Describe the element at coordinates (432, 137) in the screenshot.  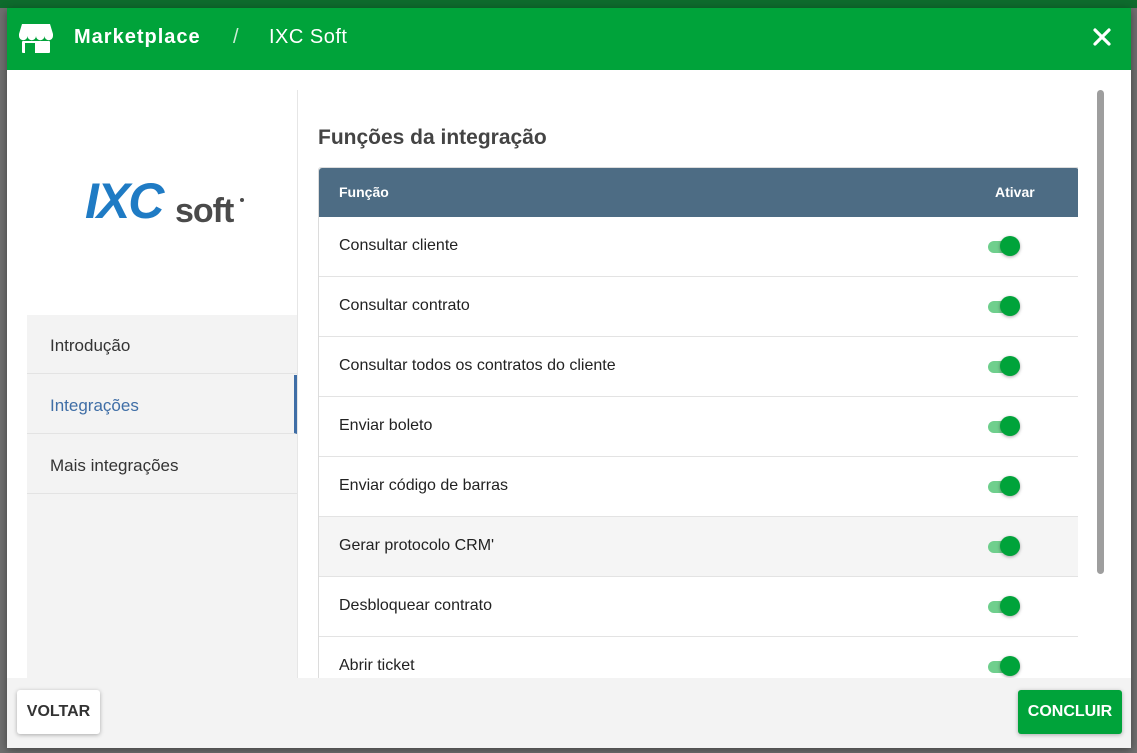
I see `section-title: Funções da integração` at that location.